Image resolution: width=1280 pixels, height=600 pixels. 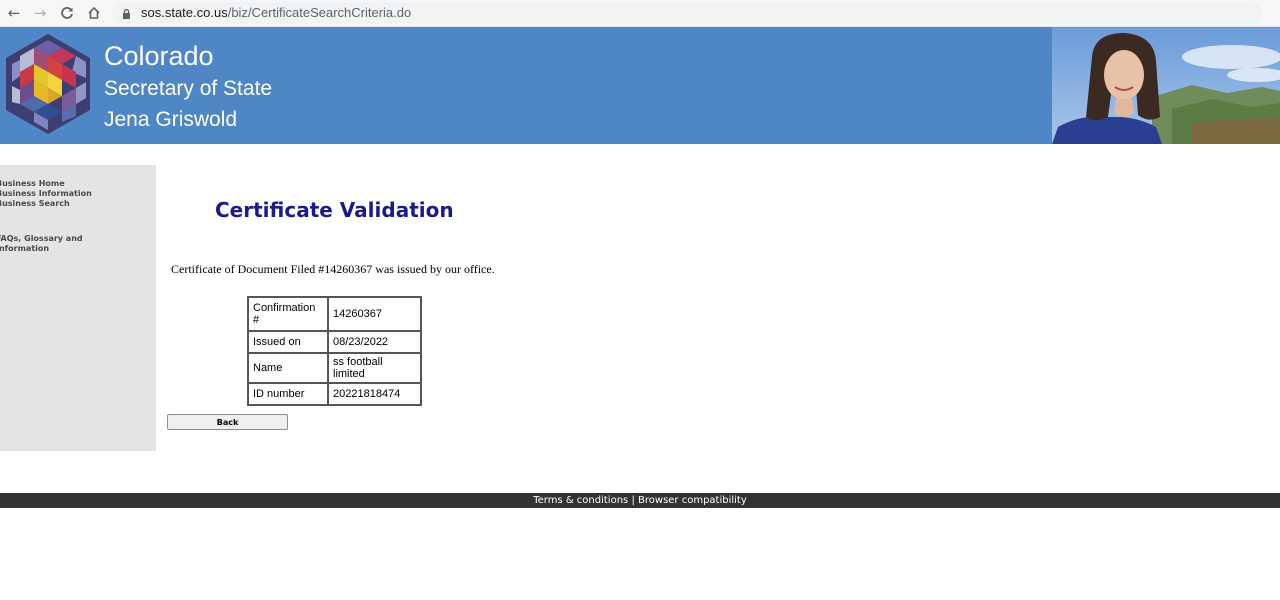 What do you see at coordinates (288, 342) in the screenshot?
I see `issued-on-label: Issued on` at bounding box center [288, 342].